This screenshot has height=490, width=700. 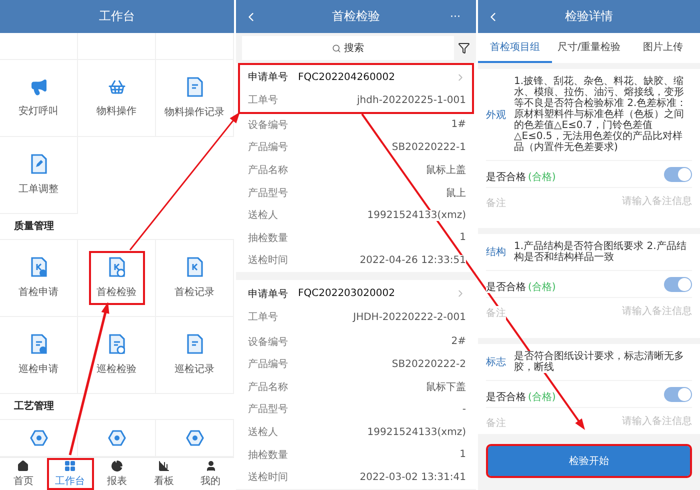 I want to click on grid-icon, so click(x=70, y=466).